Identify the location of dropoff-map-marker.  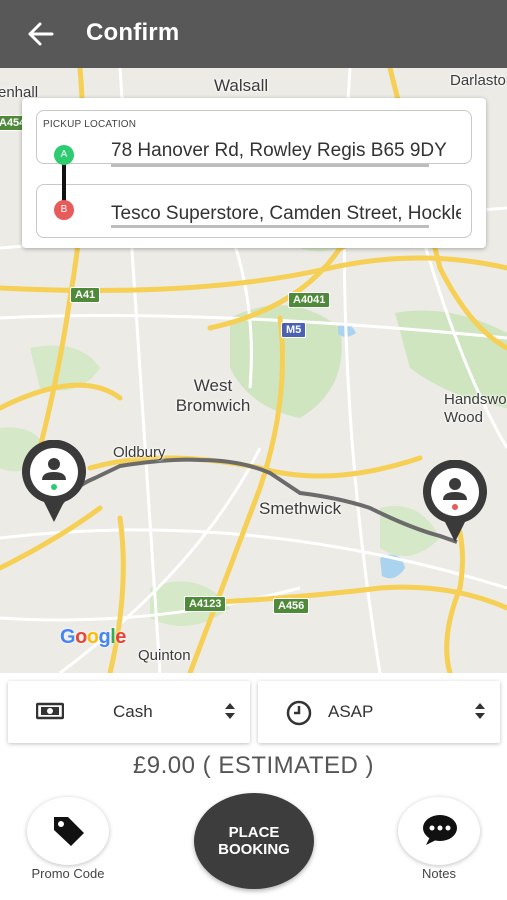
(455, 503).